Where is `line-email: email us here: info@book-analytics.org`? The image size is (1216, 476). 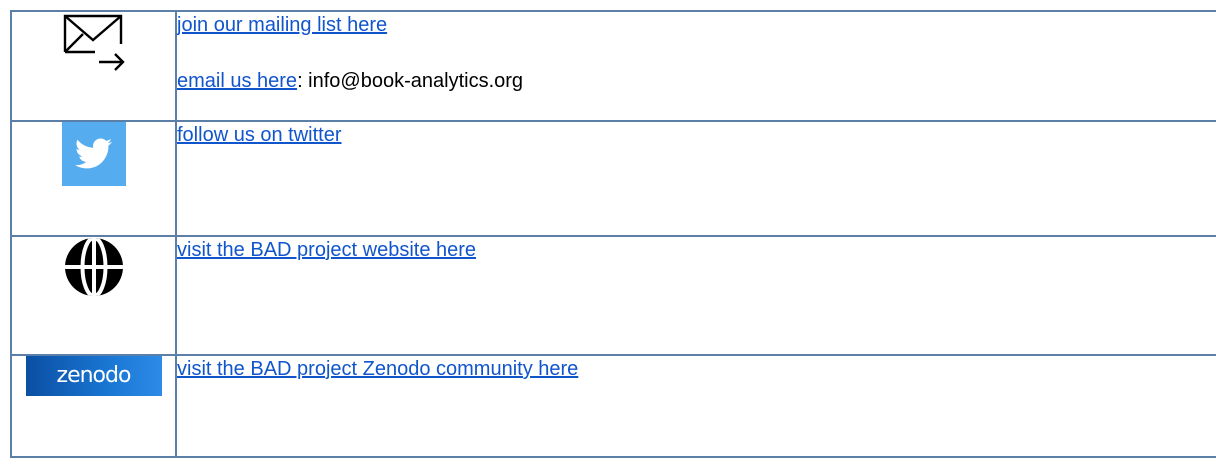 line-email: email us here: info@book-analytics.org is located at coordinates (696, 81).